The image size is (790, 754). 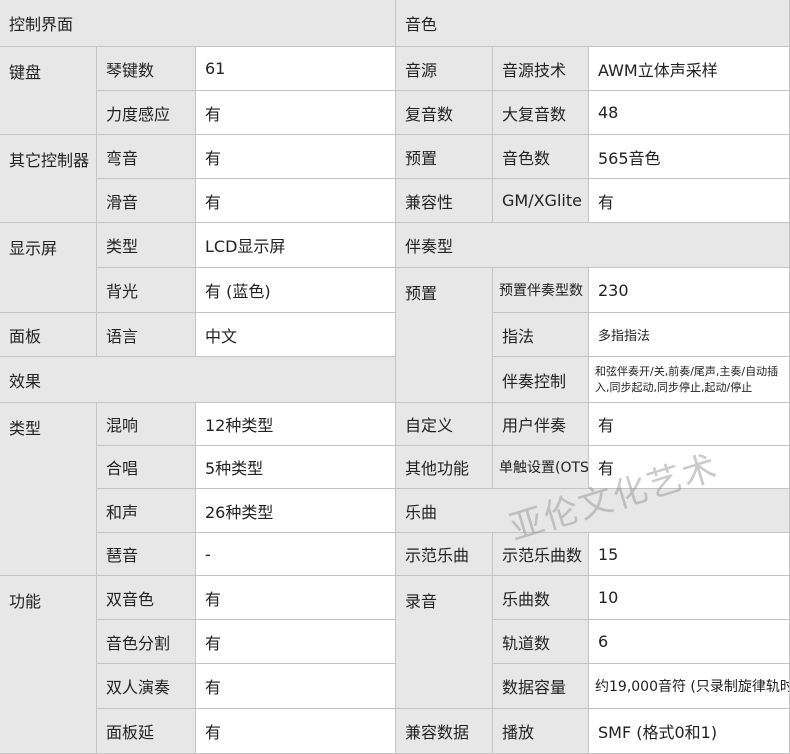 I want to click on language-value: 中文, so click(x=296, y=335).